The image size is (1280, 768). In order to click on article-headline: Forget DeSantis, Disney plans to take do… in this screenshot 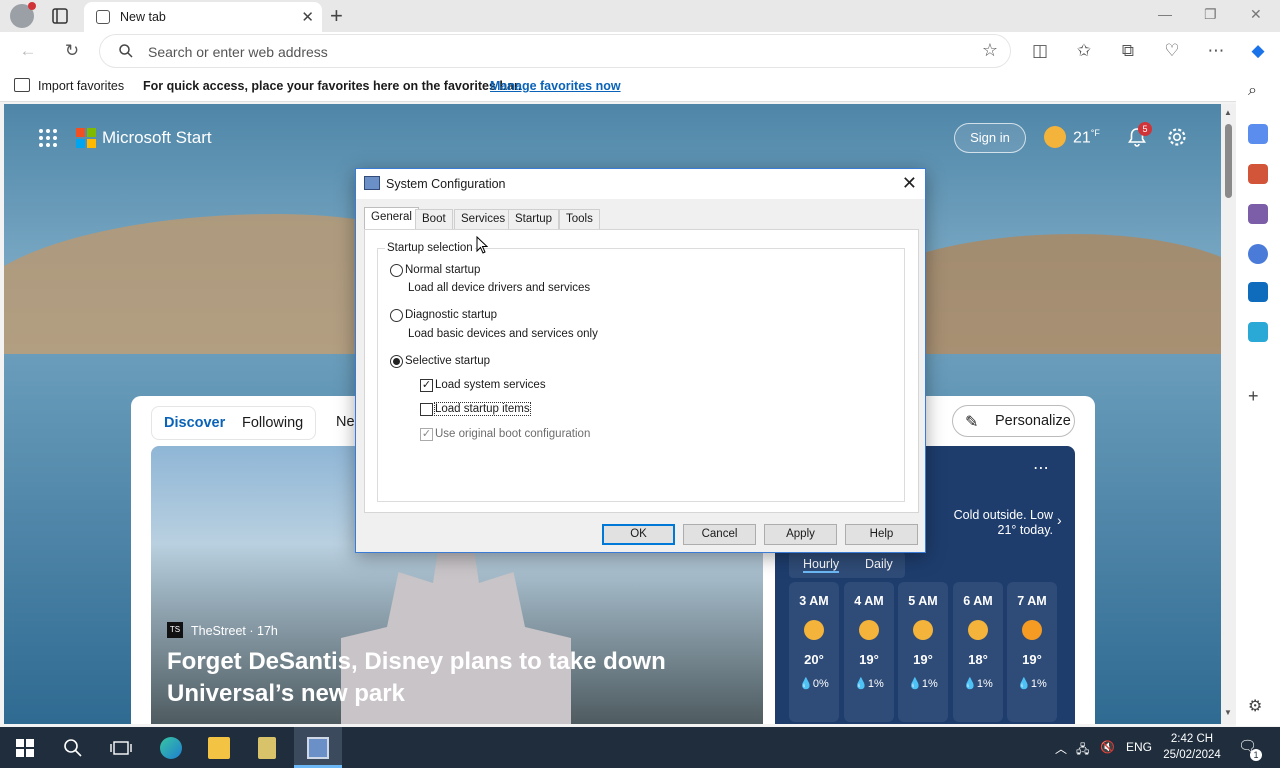, I will do `click(417, 678)`.